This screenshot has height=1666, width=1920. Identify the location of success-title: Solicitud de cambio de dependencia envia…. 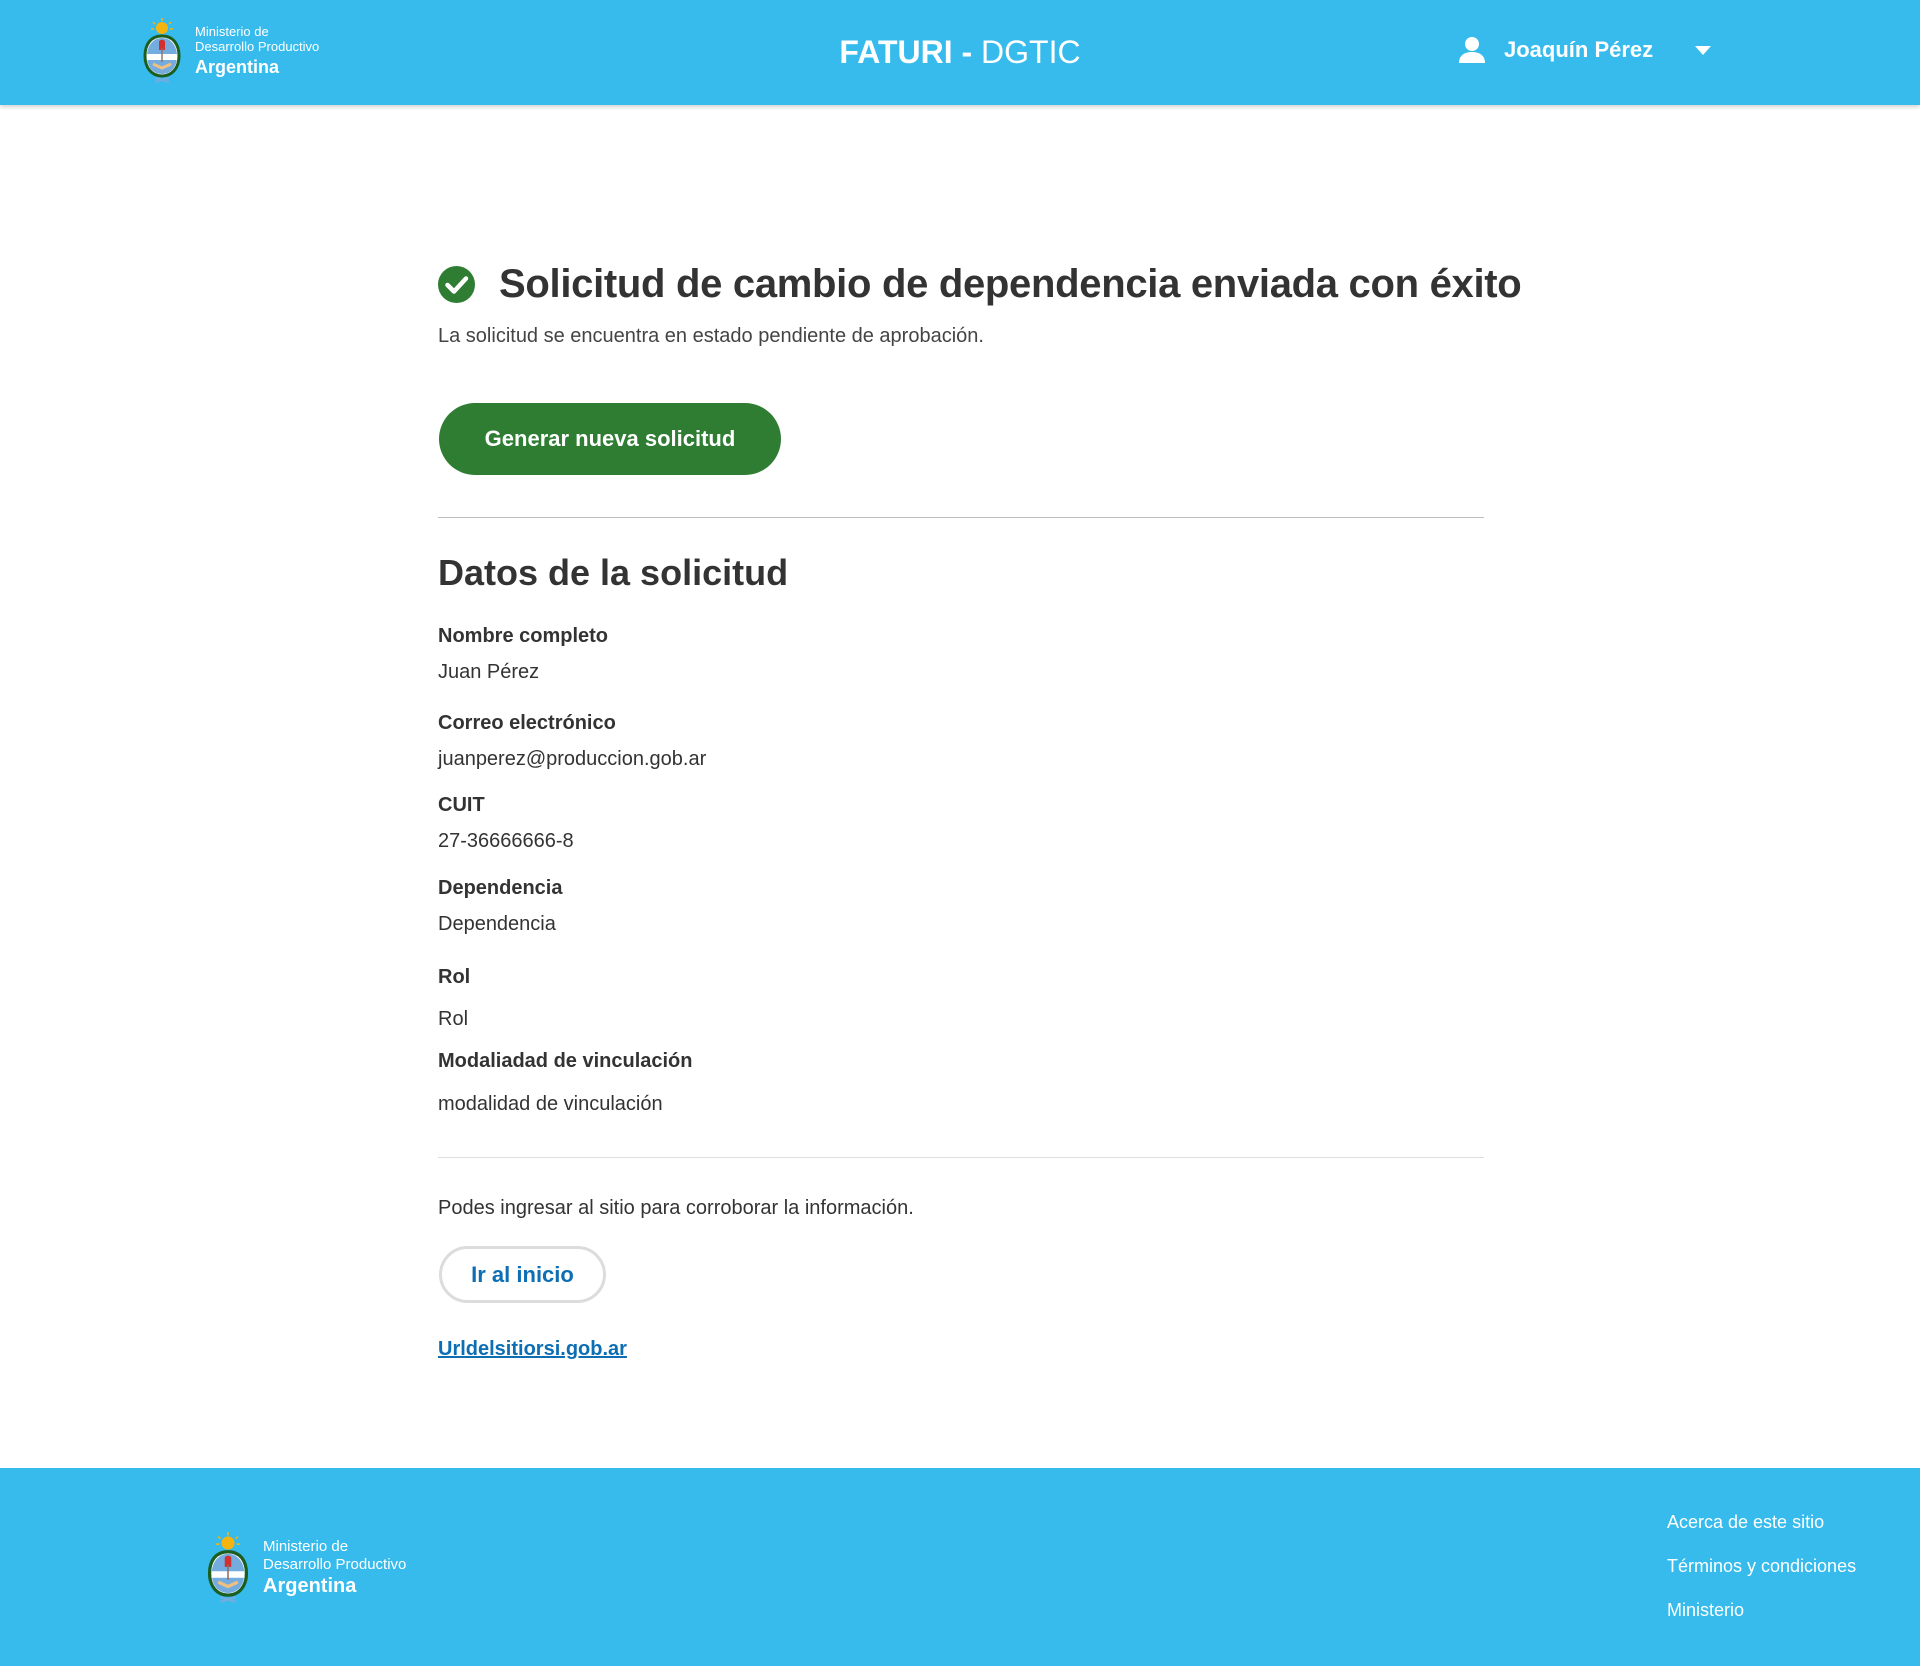
(1010, 284).